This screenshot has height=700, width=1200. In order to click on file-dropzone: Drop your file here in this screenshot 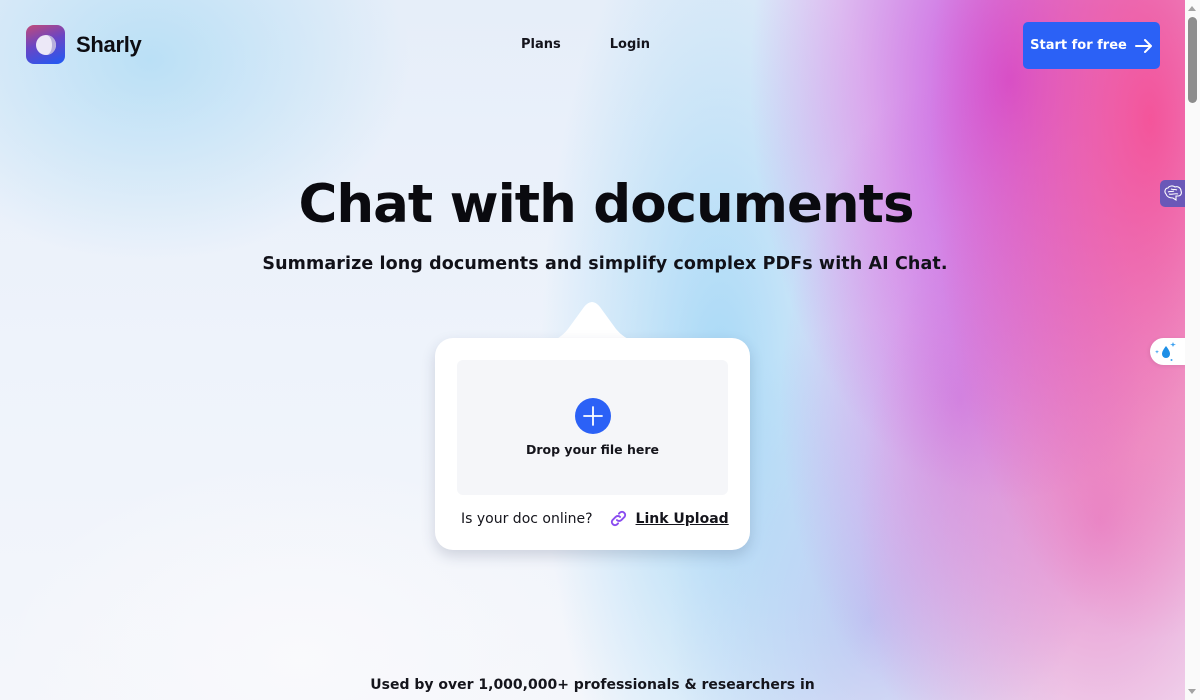, I will do `click(592, 427)`.